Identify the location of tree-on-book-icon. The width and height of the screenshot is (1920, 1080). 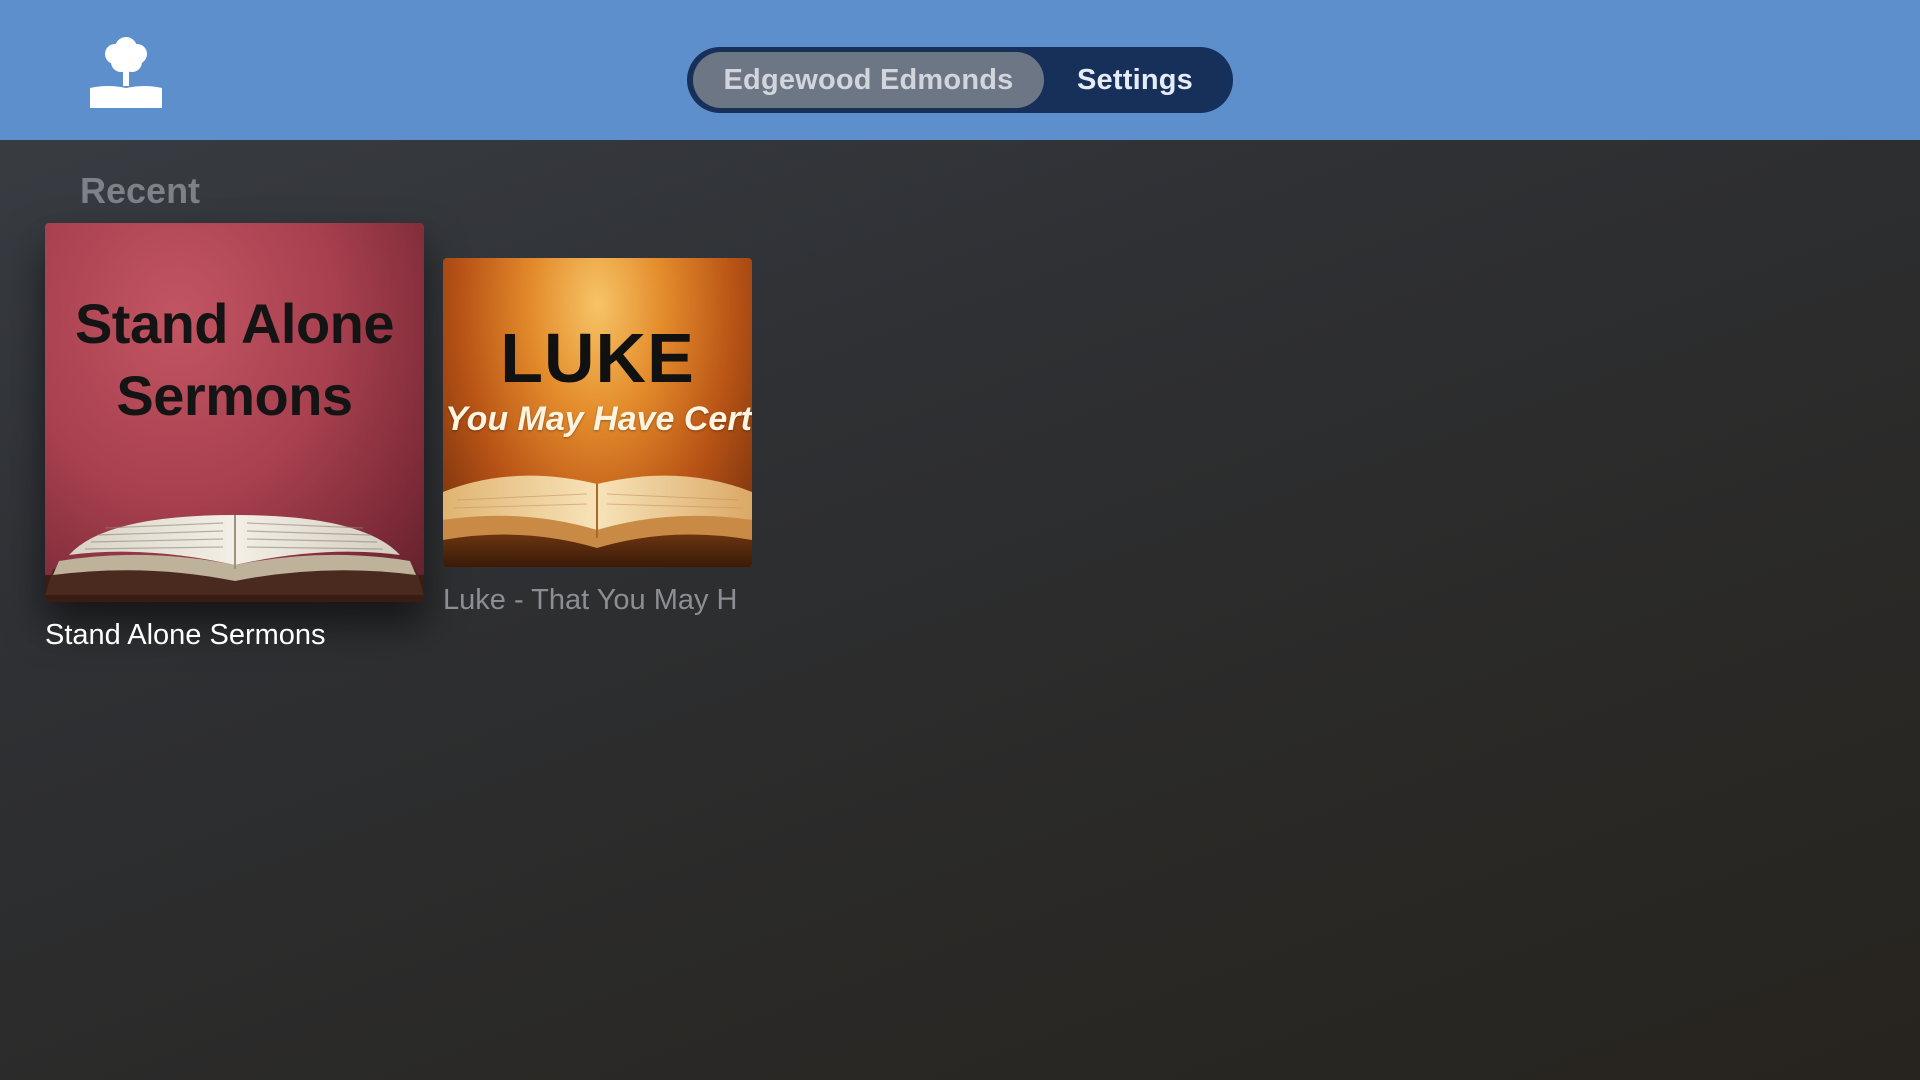
(126, 70).